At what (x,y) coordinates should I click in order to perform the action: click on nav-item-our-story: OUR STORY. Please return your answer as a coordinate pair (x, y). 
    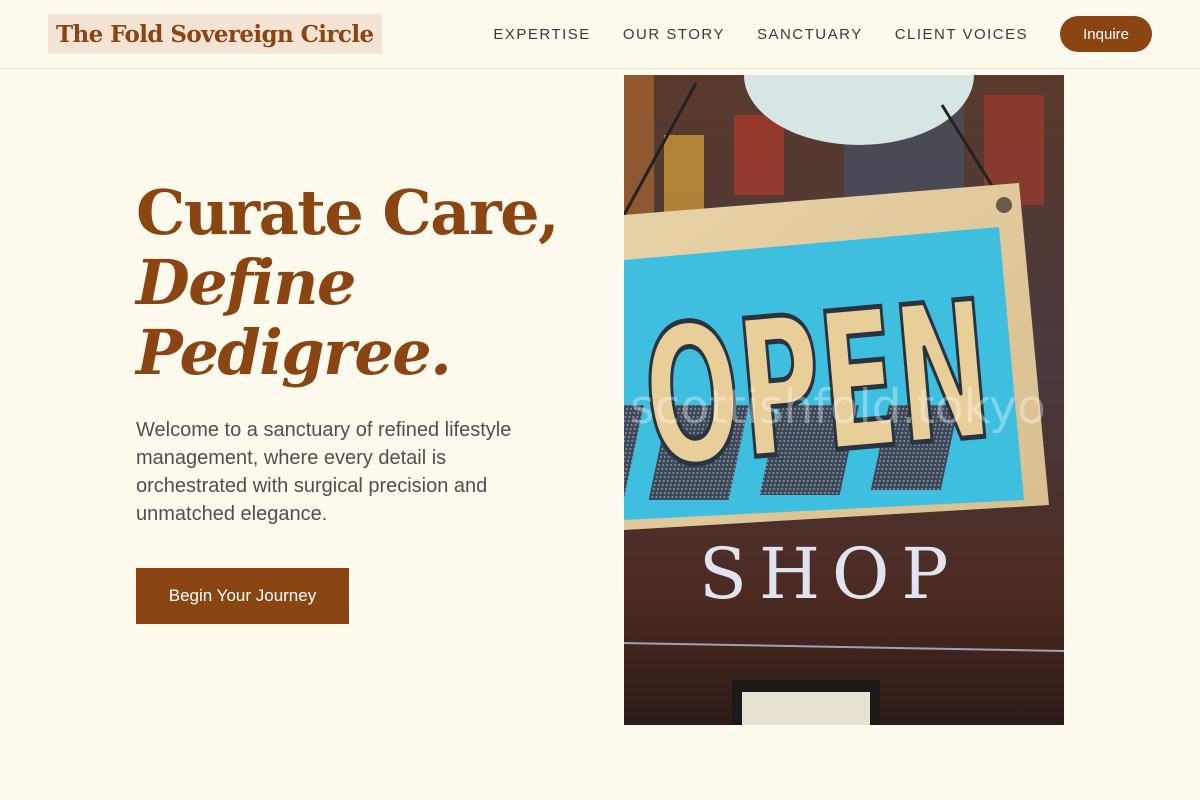
    Looking at the image, I should click on (674, 34).